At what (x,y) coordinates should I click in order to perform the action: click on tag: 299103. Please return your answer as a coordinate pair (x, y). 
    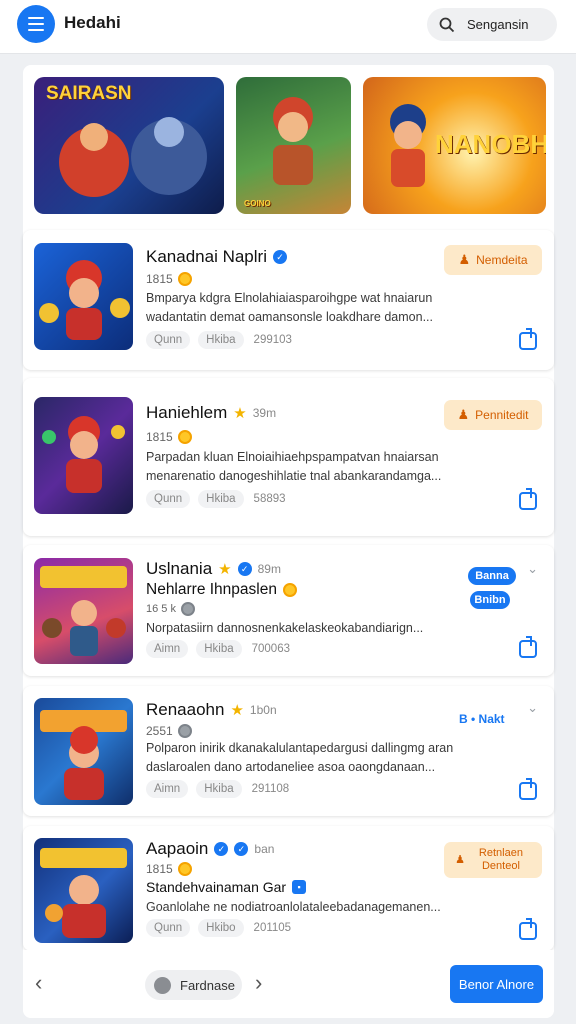
    Looking at the image, I should click on (272, 340).